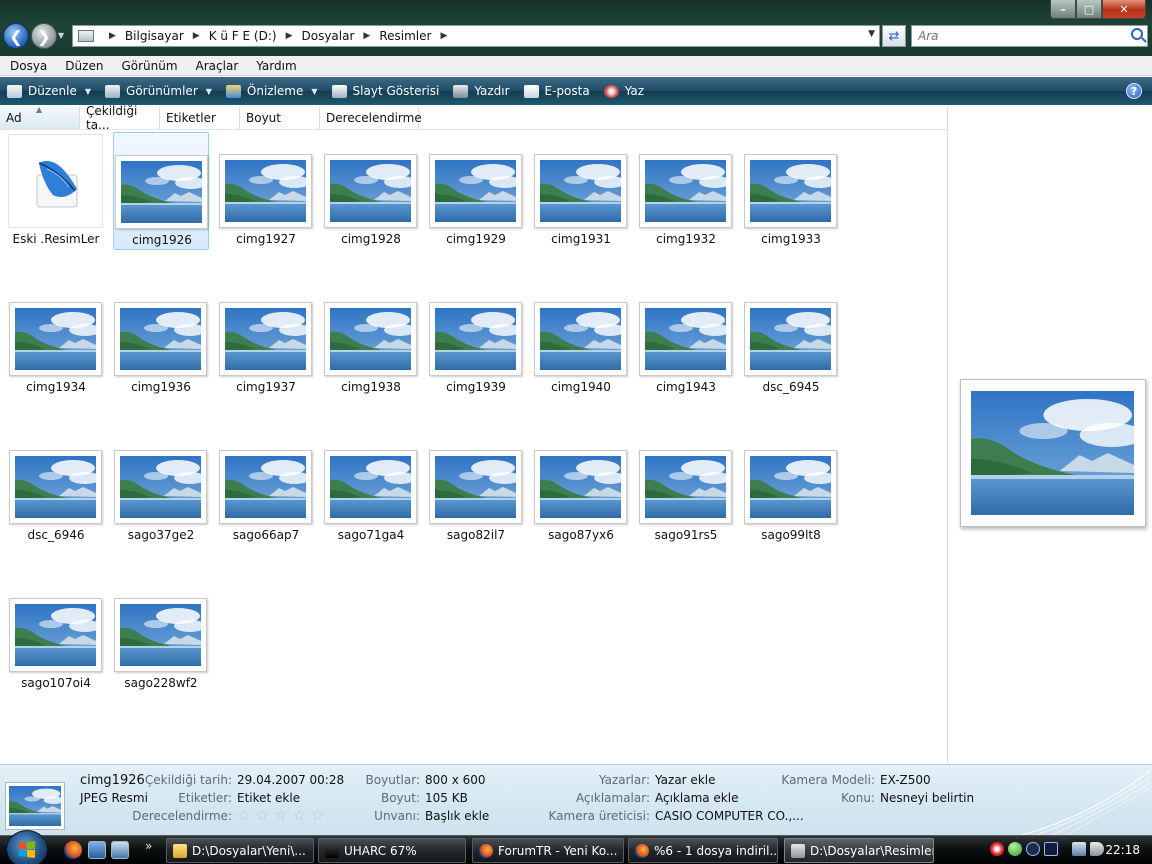 Image resolution: width=1152 pixels, height=864 pixels. What do you see at coordinates (161, 191) in the screenshot?
I see `image-file-item: cimg1926` at bounding box center [161, 191].